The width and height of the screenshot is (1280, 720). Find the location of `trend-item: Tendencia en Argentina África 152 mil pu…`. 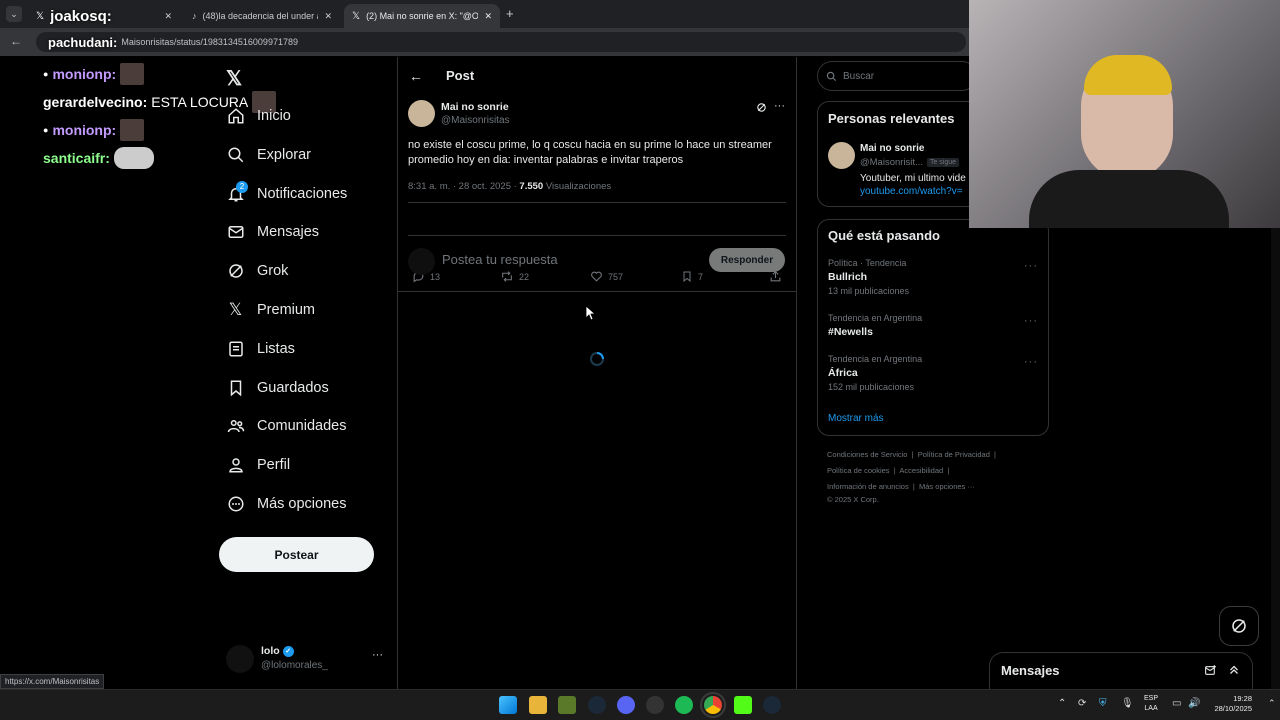

trend-item: Tendencia en Argentina África 152 mil pu… is located at coordinates (933, 375).